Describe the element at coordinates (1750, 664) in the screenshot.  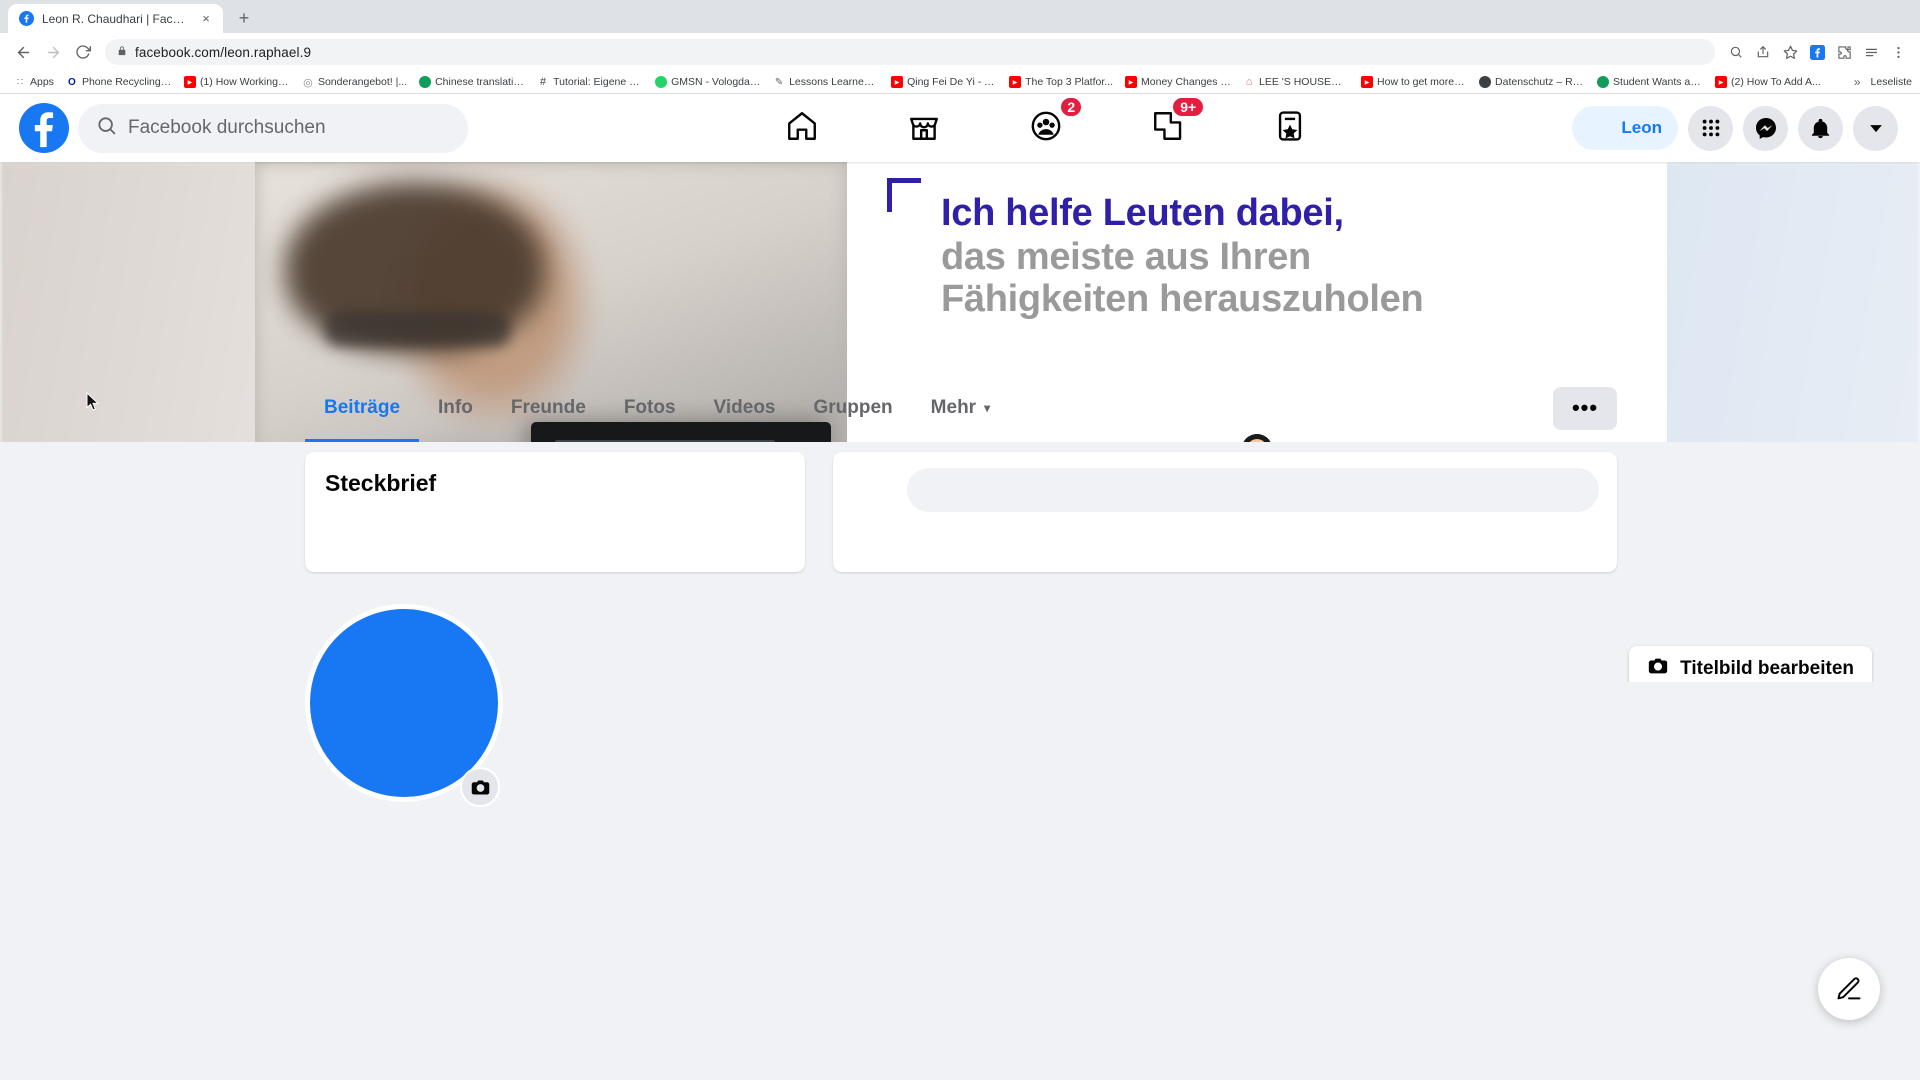
I see `edit-cover-photo-button: Titelbild bearbeiten` at that location.